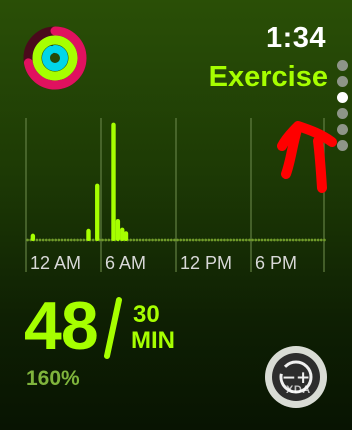 This screenshot has height=430, width=352. Describe the element at coordinates (53, 378) in the screenshot. I see `goal-percent: 160%` at that location.